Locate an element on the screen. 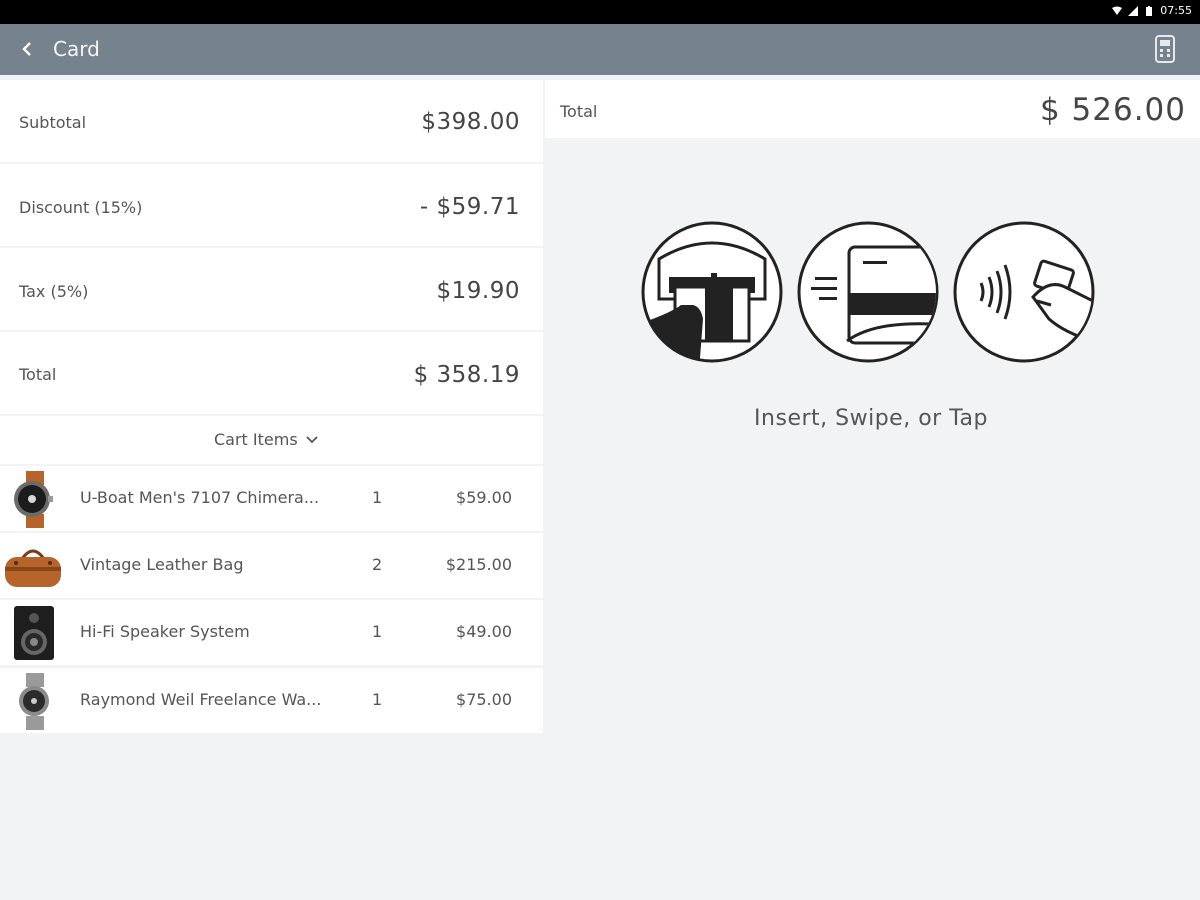  payment-total-bar: Total $ 526.00 is located at coordinates (872, 109).